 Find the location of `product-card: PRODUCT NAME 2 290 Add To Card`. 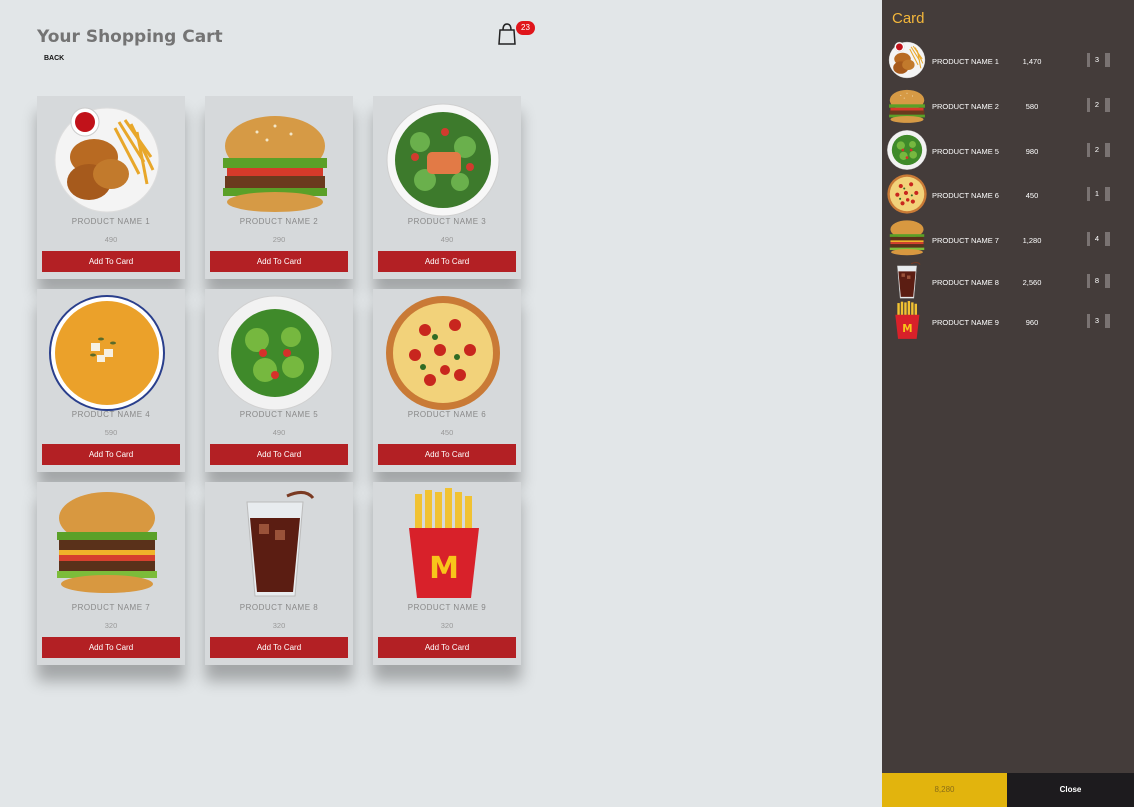

product-card: PRODUCT NAME 2 290 Add To Card is located at coordinates (279, 187).